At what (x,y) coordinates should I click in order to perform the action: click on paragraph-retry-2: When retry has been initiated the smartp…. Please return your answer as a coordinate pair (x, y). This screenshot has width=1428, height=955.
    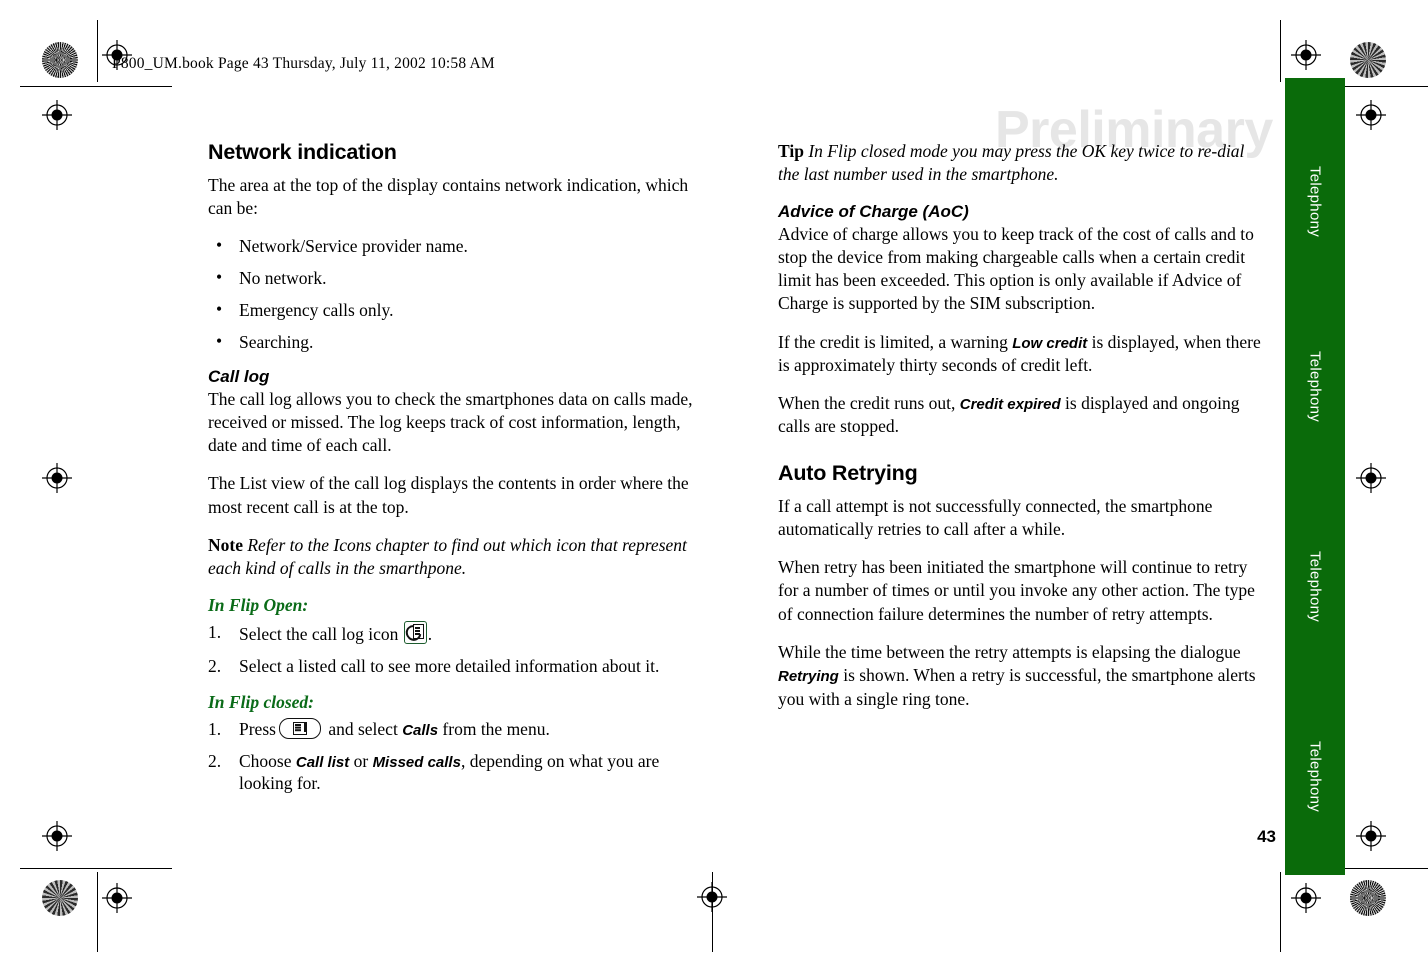
    Looking at the image, I should click on (1016, 590).